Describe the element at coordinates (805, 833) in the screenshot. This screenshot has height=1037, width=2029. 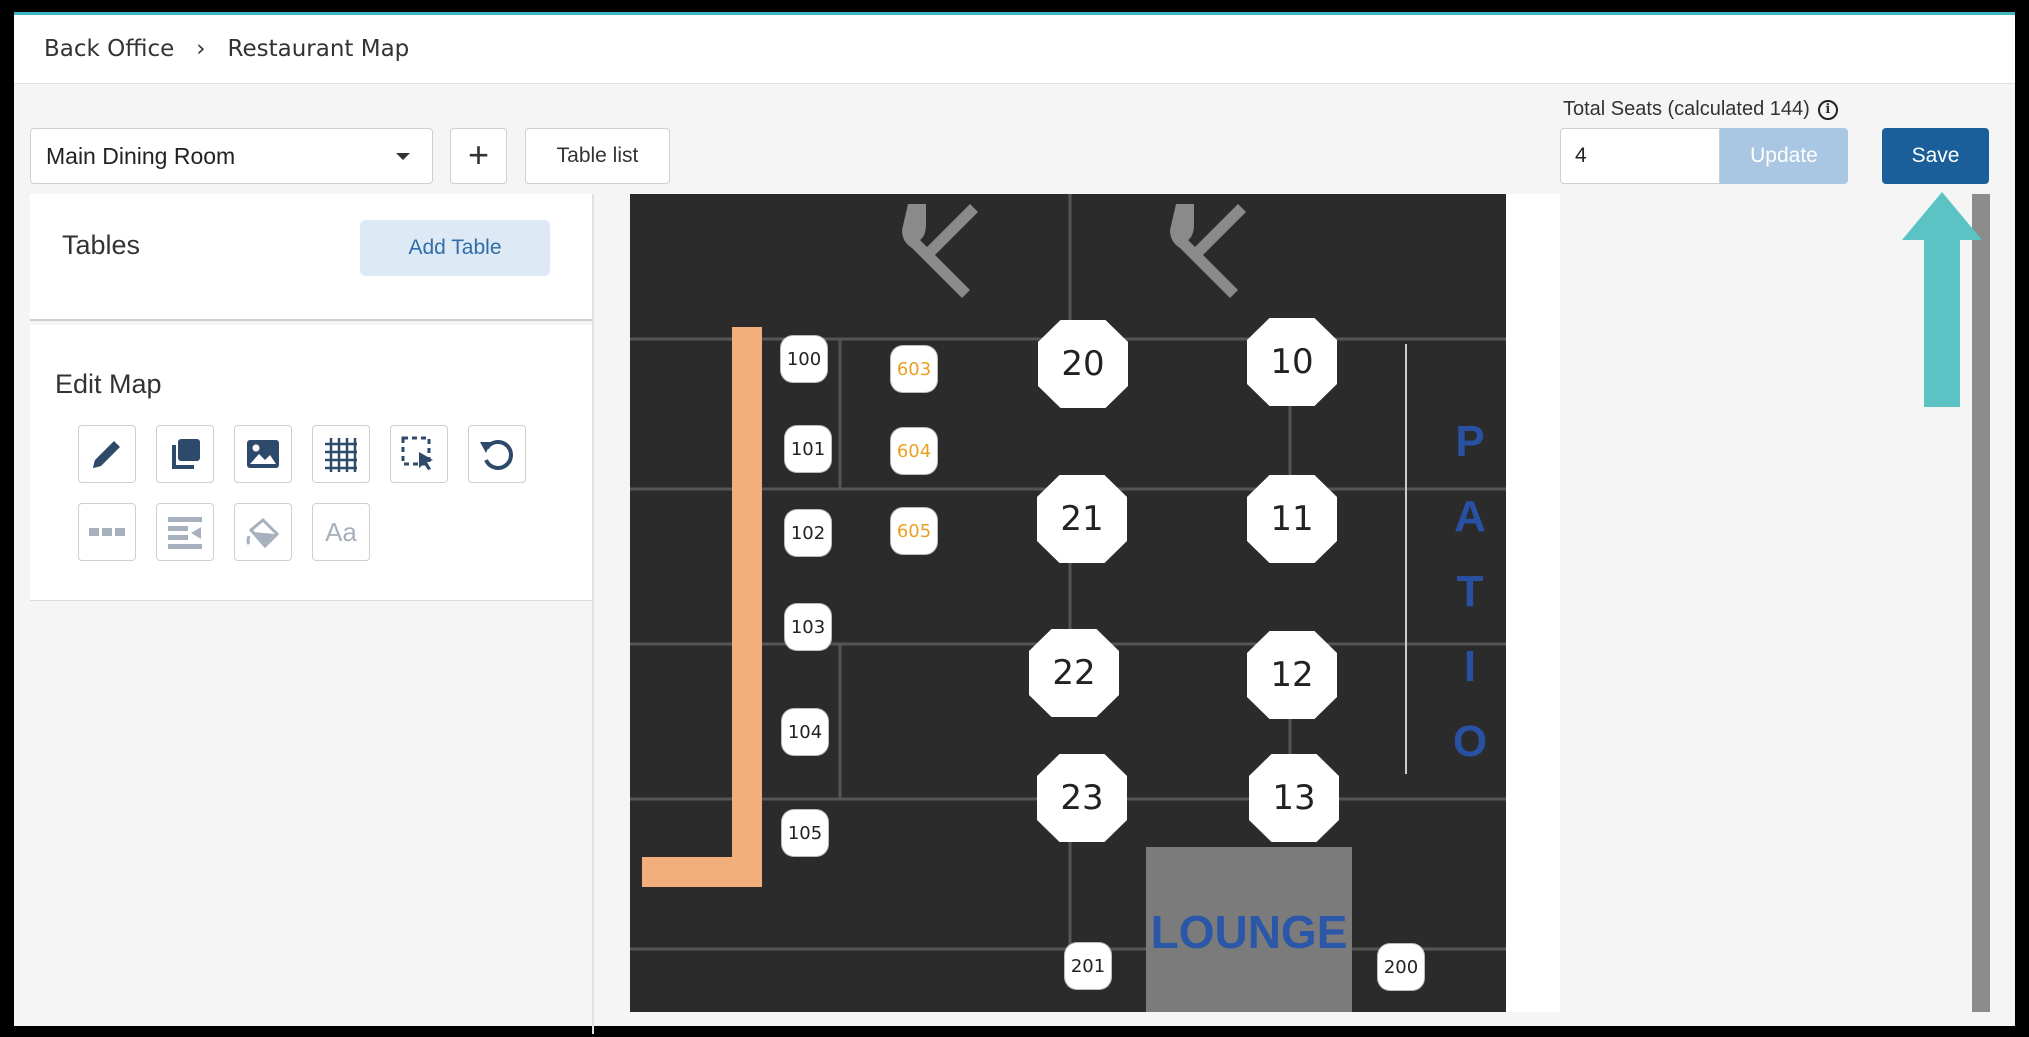
I see `table-105: 105` at that location.